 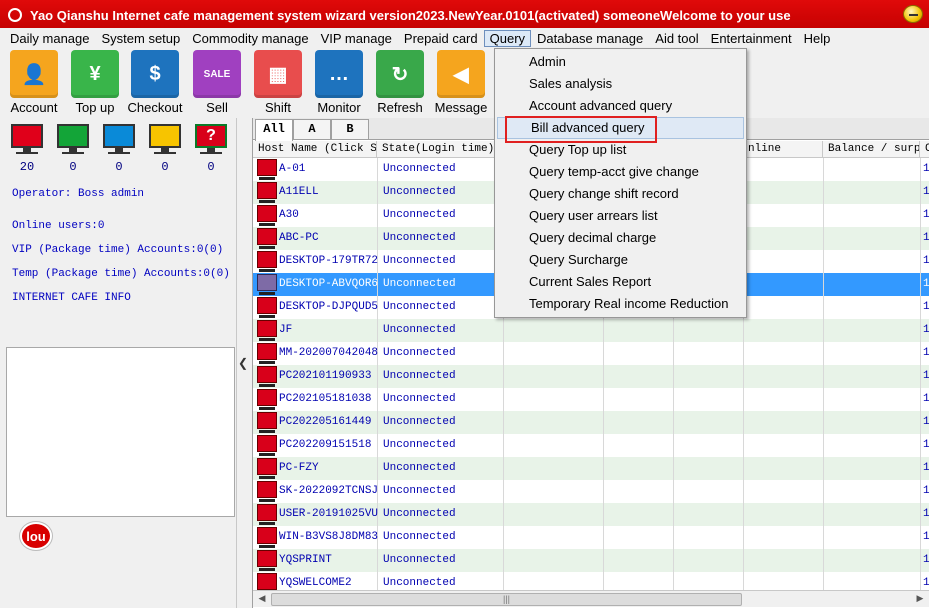 What do you see at coordinates (783, 149) in the screenshot?
I see `col-online: nline` at bounding box center [783, 149].